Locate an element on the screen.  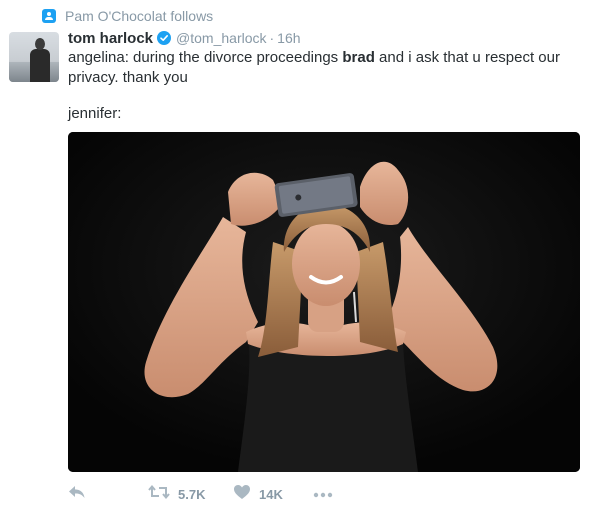
verified-badge-icon is located at coordinates (164, 38).